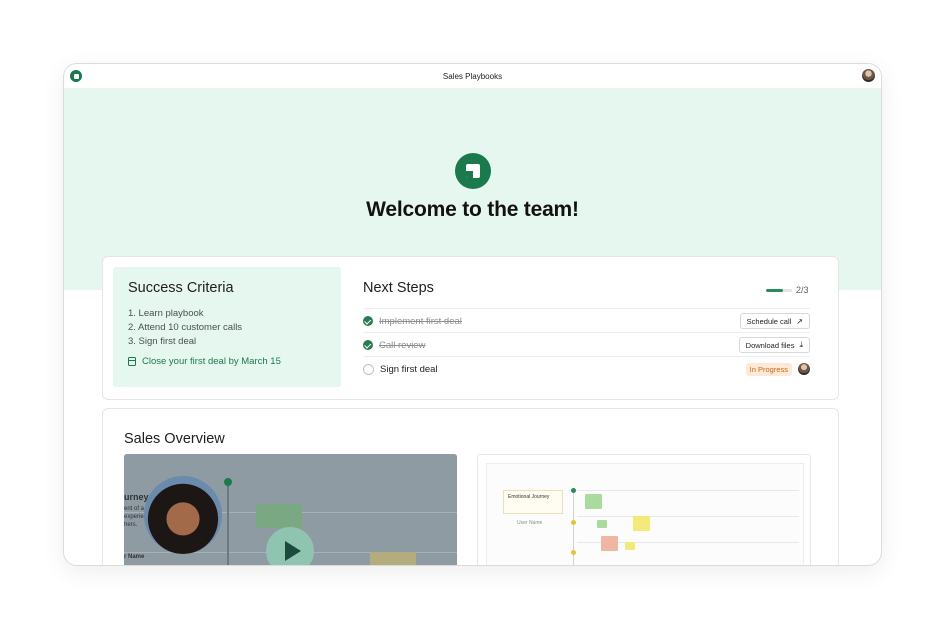 Image resolution: width=944 pixels, height=624 pixels. What do you see at coordinates (472, 209) in the screenshot?
I see `page-title: Welcome to the team!` at bounding box center [472, 209].